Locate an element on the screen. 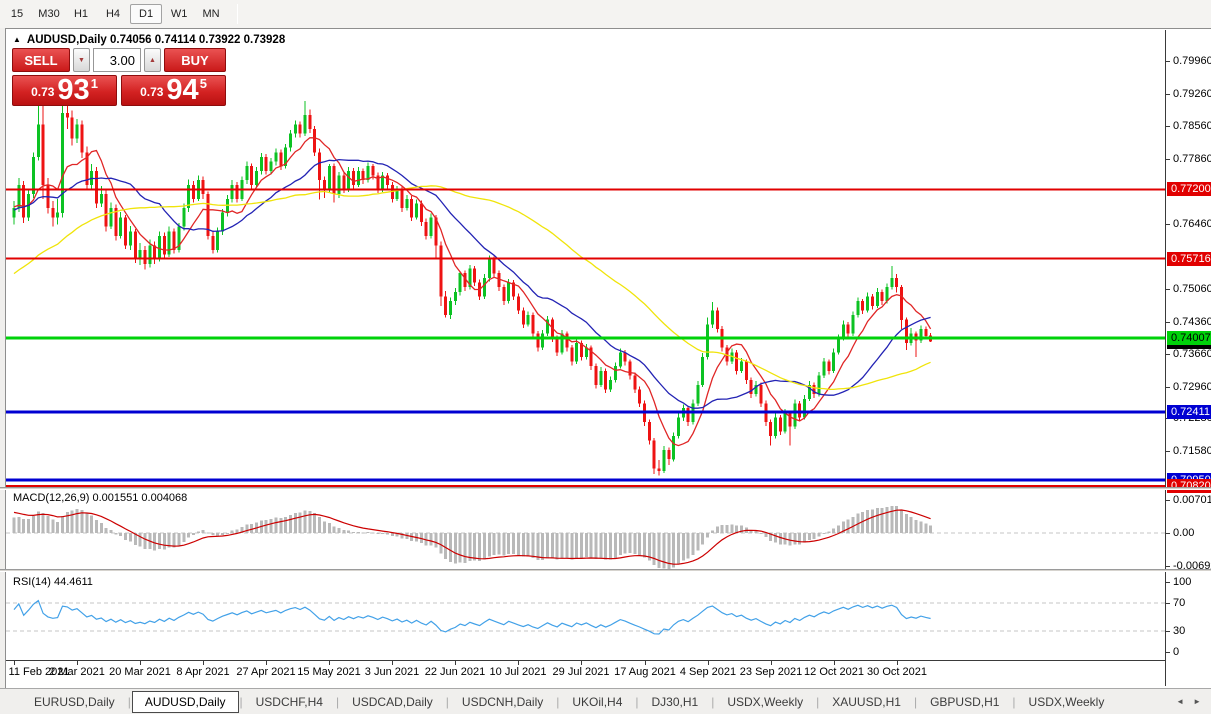 The image size is (1211, 714). buy-price-pips: 94 is located at coordinates (182, 90).